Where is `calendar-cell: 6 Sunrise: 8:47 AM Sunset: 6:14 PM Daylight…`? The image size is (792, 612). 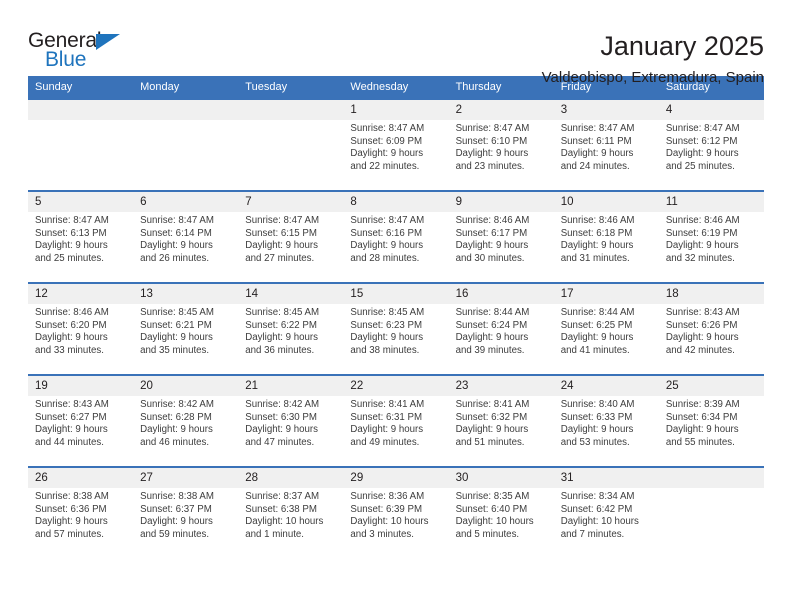 calendar-cell: 6 Sunrise: 8:47 AM Sunset: 6:14 PM Daylight… is located at coordinates (186, 236).